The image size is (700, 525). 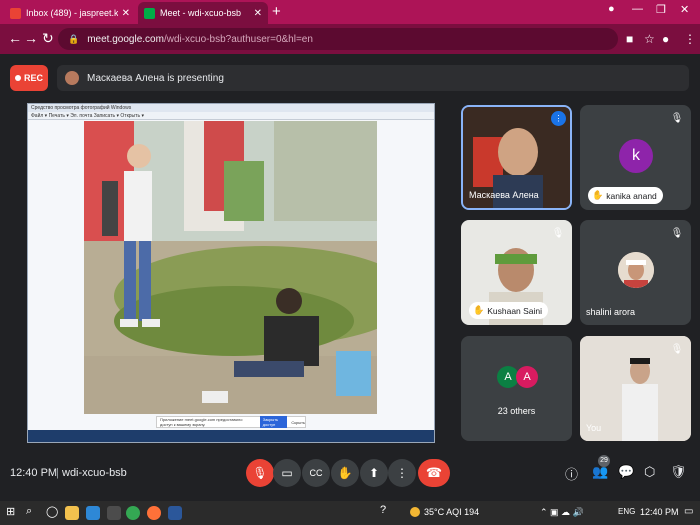 What do you see at coordinates (52, 511) in the screenshot?
I see `task-view-icon: ◯` at bounding box center [52, 511].